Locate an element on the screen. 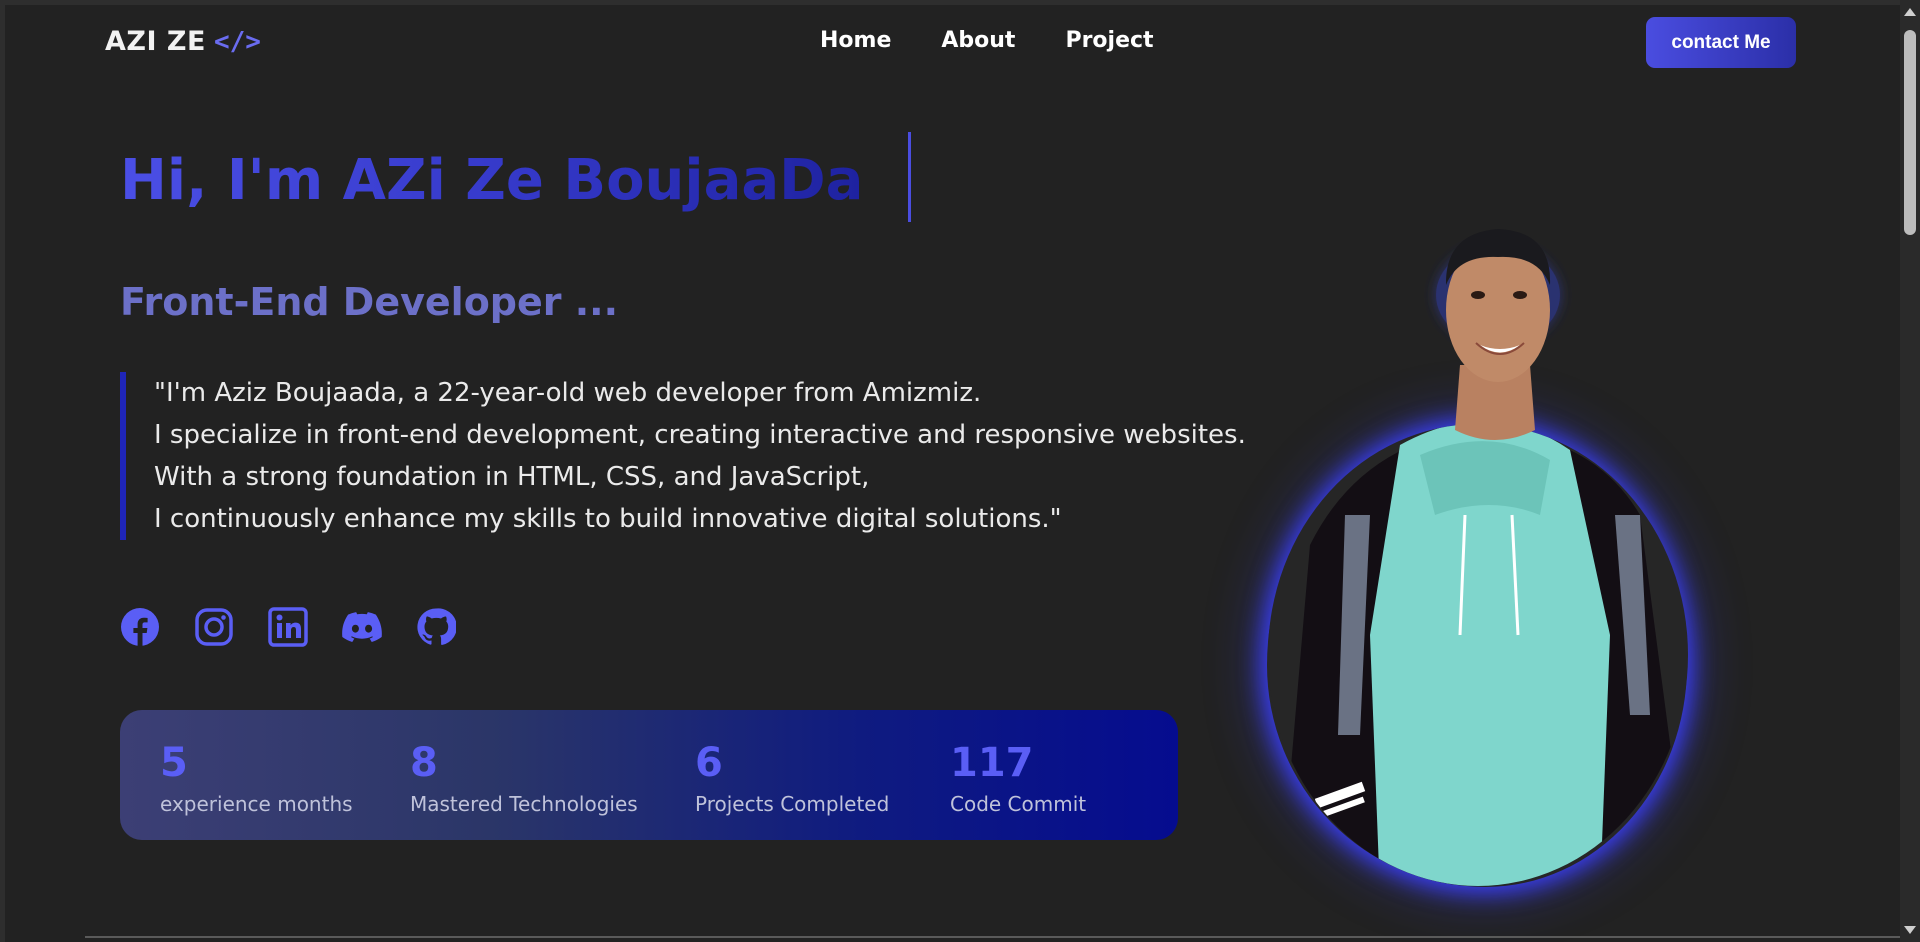 The width and height of the screenshot is (1920, 942). scrollbar-thumb is located at coordinates (1910, 132).